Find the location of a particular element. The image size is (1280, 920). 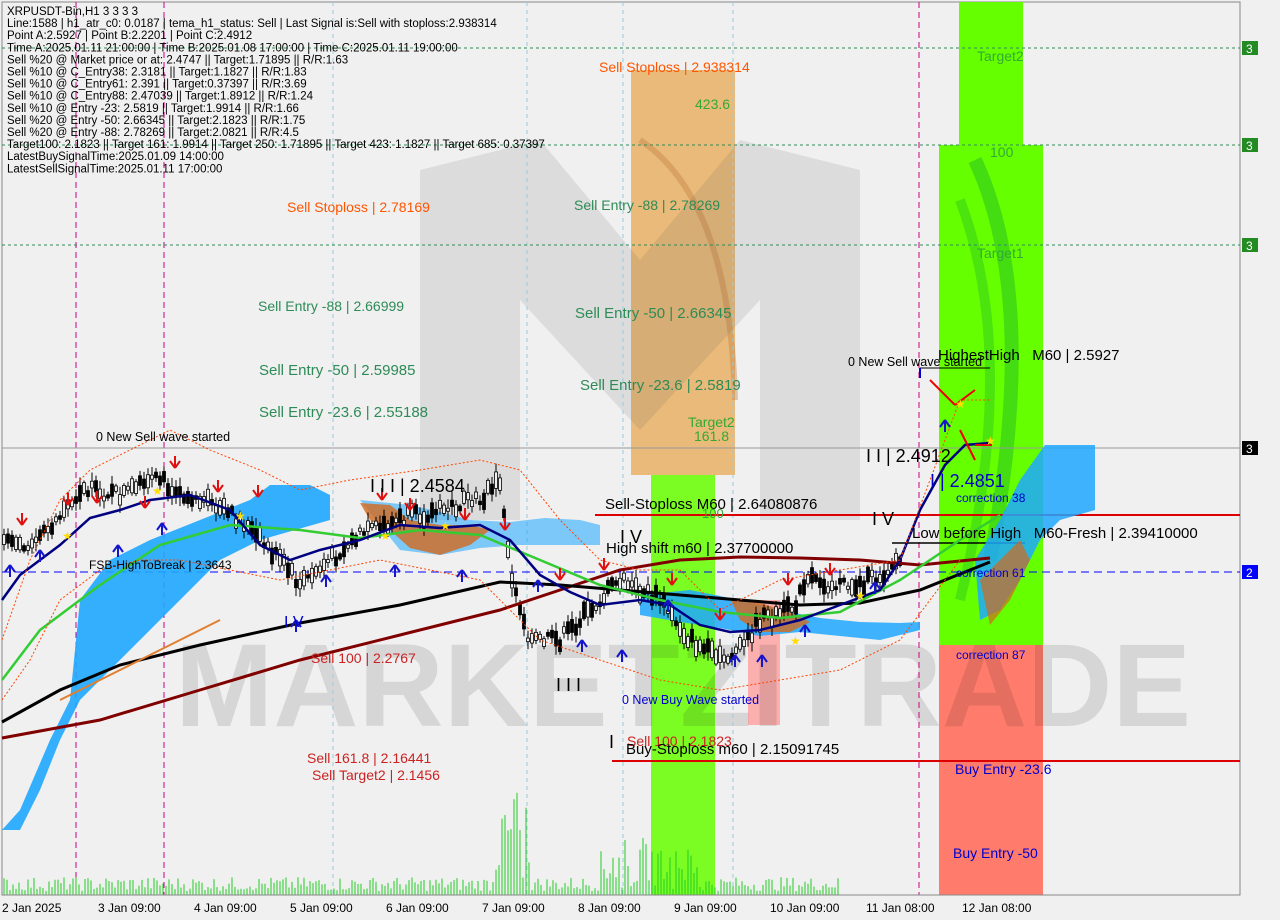

x-tick-label: 12 Jan 08:00 is located at coordinates (997, 908).